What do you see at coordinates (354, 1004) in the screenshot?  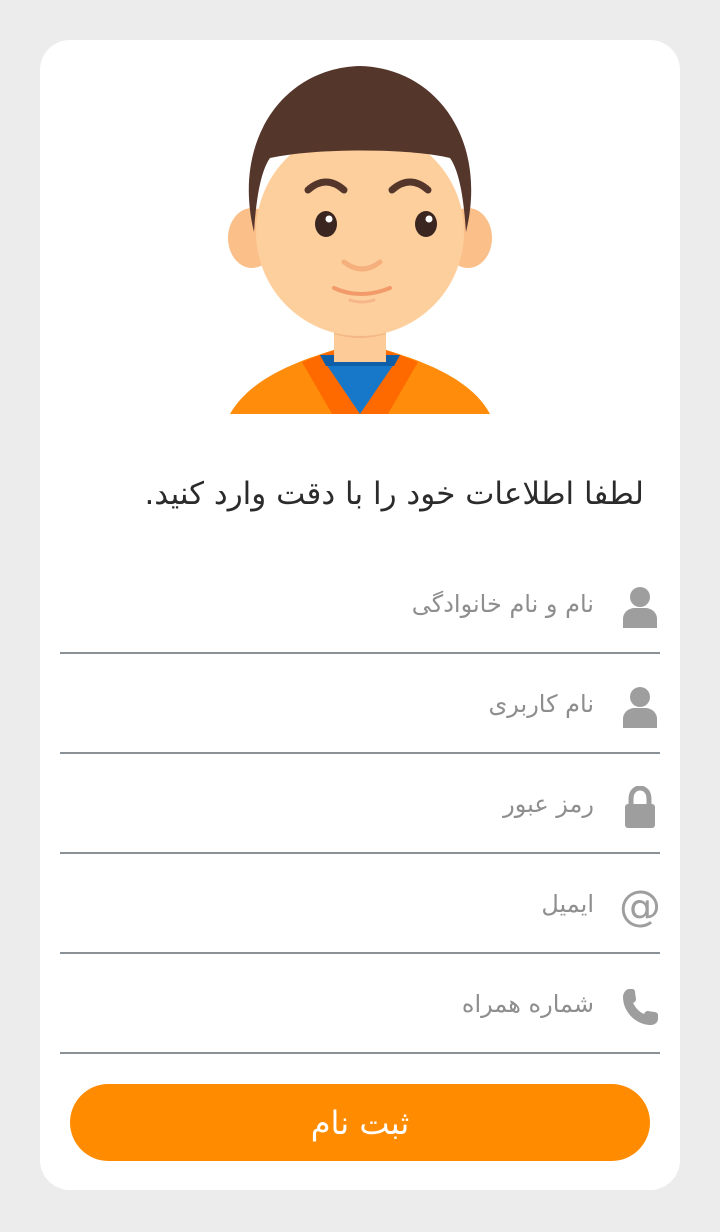 I see `phone-input` at bounding box center [354, 1004].